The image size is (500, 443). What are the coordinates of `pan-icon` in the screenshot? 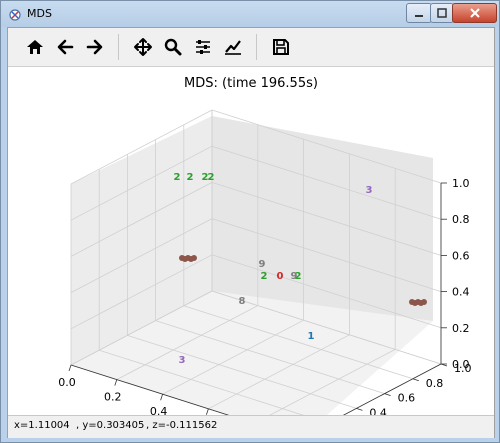 It's located at (143, 47).